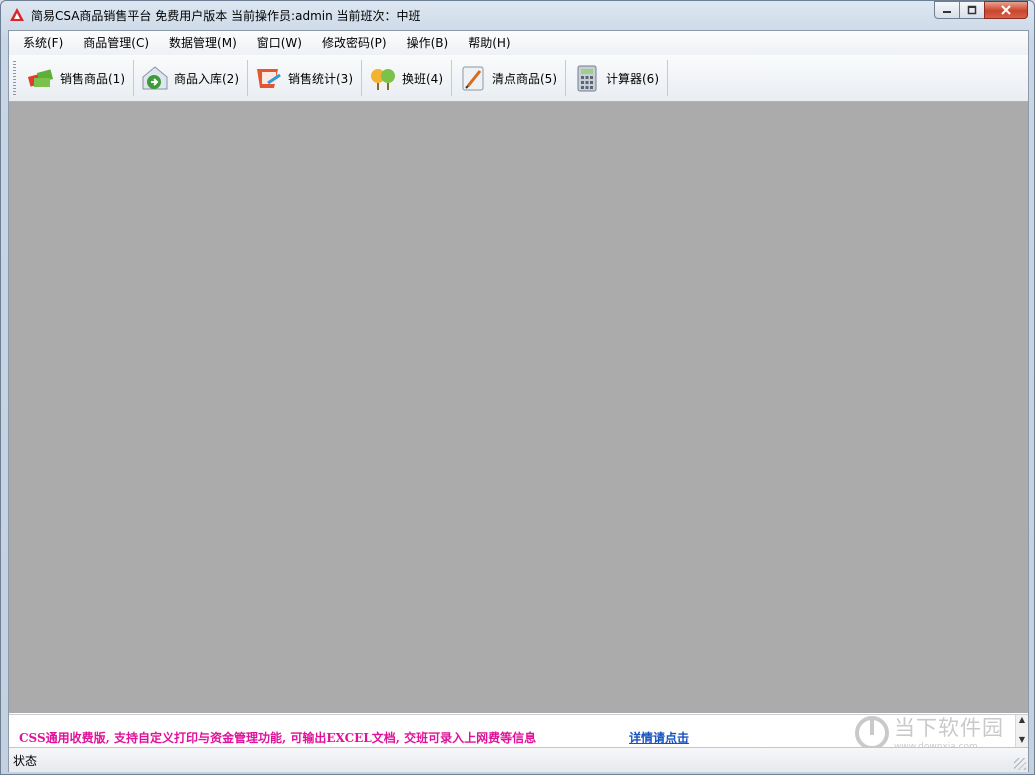 The height and width of the screenshot is (775, 1035). I want to click on sales-statistics-button: 销售统计(3), so click(305, 78).